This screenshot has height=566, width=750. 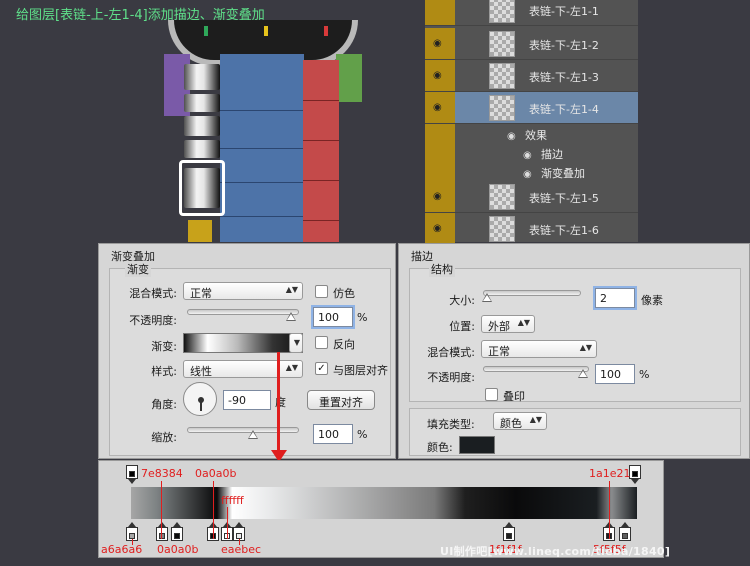 What do you see at coordinates (539, 349) in the screenshot?
I see `stroke-blend-mode-select: 正常 ▲▼` at bounding box center [539, 349].